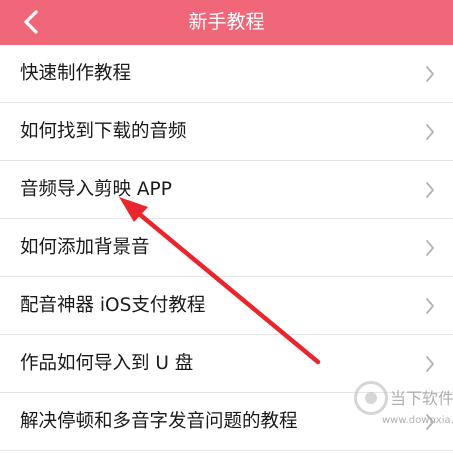 This screenshot has width=453, height=453. What do you see at coordinates (76, 73) in the screenshot?
I see `list-item-label: 快速制作教程` at bounding box center [76, 73].